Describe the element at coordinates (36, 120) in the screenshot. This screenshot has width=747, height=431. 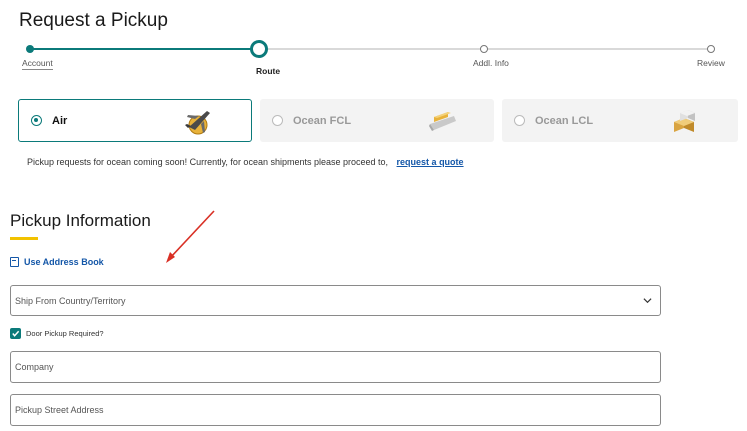
I see `radio-air` at that location.